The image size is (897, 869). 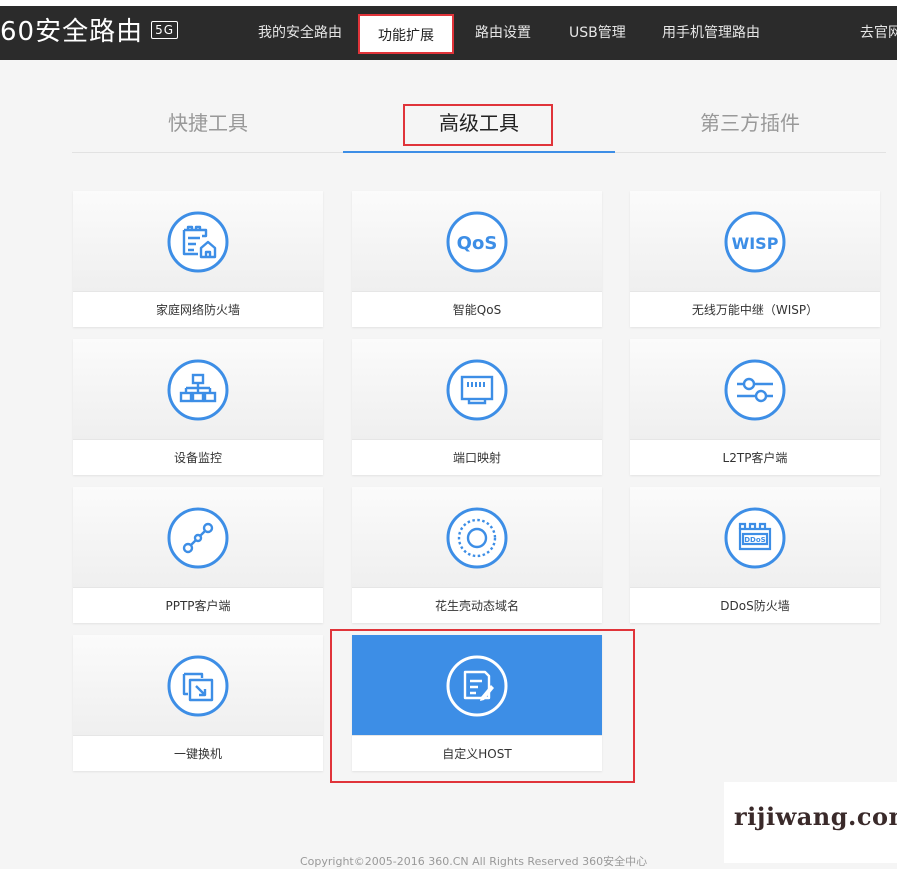 I want to click on tile-label: DDoS防火墙, so click(x=755, y=605).